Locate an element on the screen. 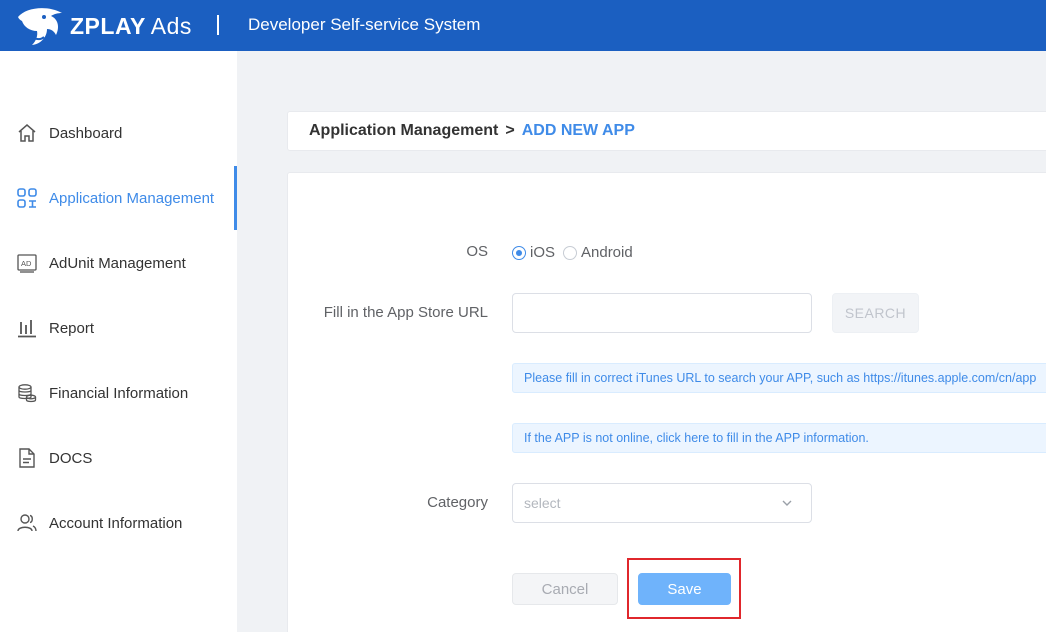 The height and width of the screenshot is (632, 1046). sidebar-item-label: Account Information is located at coordinates (116, 523).